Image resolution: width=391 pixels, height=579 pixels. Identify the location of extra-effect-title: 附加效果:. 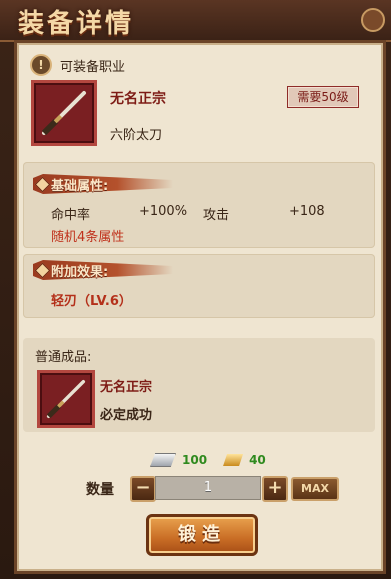
(80, 272).